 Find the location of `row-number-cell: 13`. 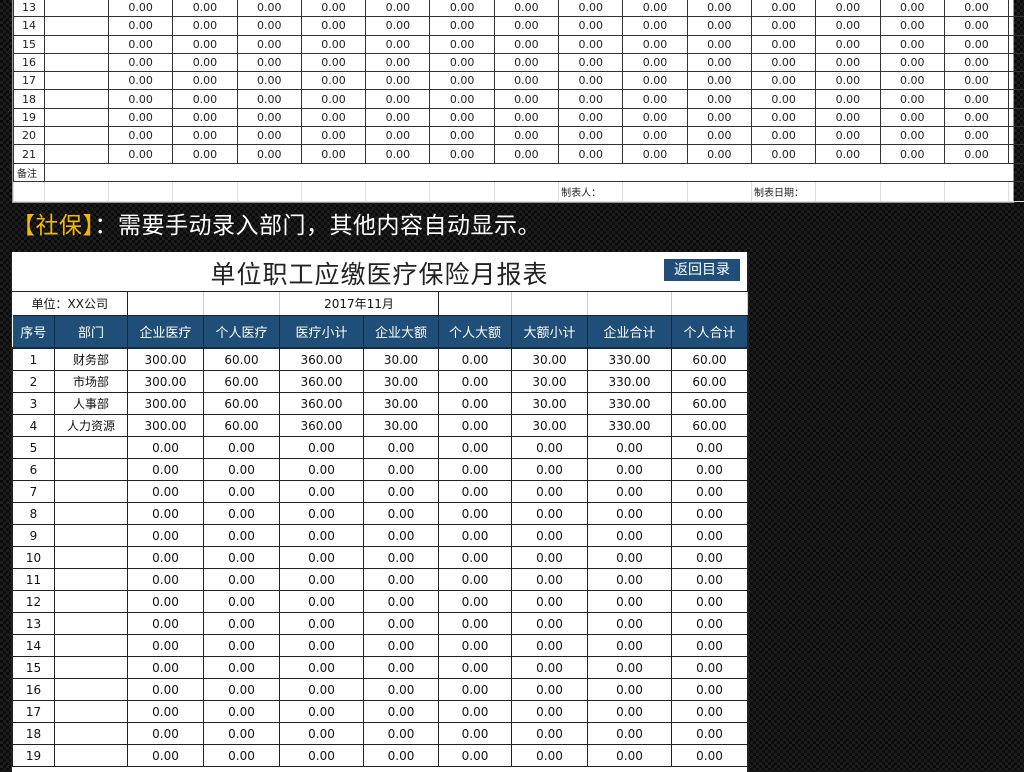

row-number-cell: 13 is located at coordinates (29, 8).